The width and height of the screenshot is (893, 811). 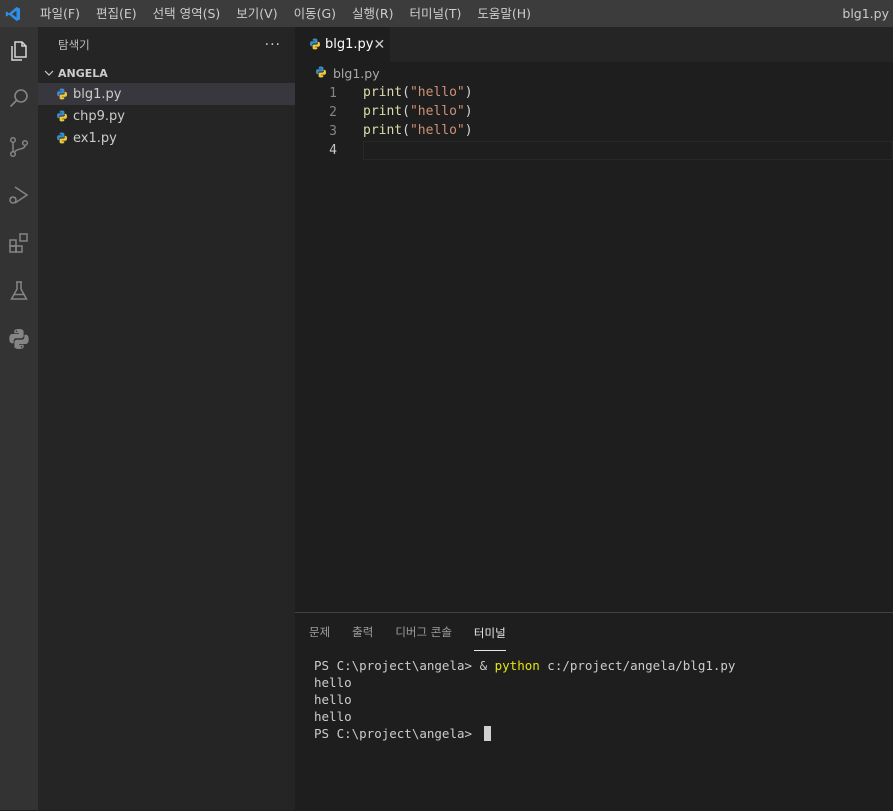 What do you see at coordinates (19, 99) in the screenshot?
I see `search-icon` at bounding box center [19, 99].